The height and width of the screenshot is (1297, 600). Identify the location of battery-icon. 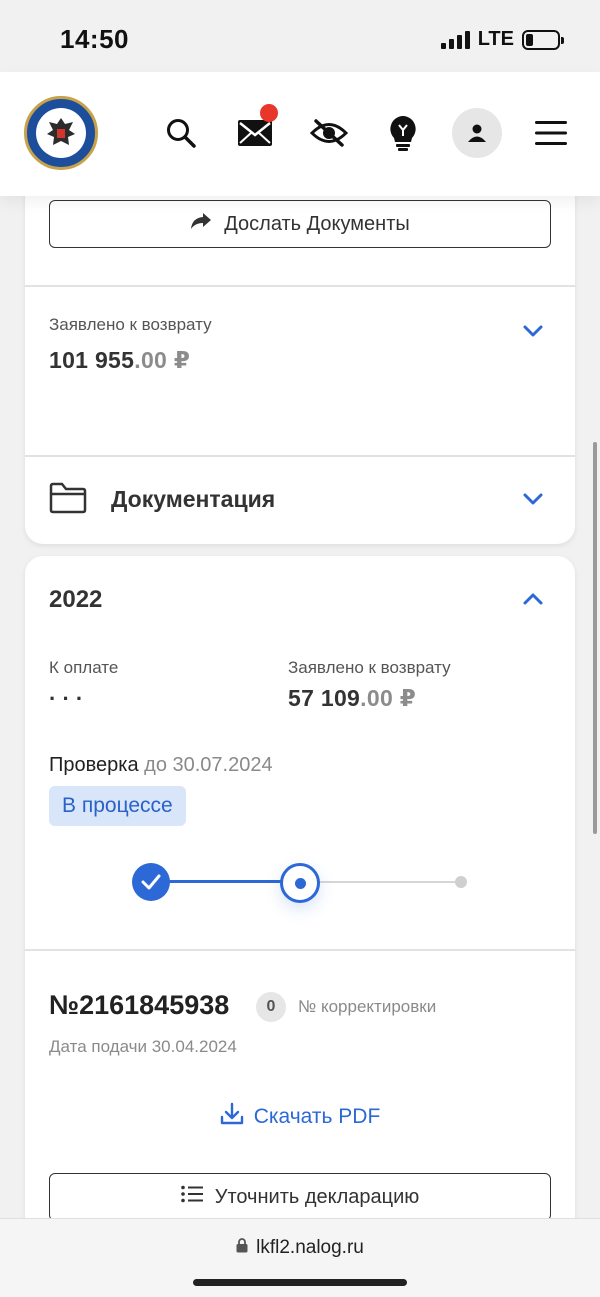
(543, 39).